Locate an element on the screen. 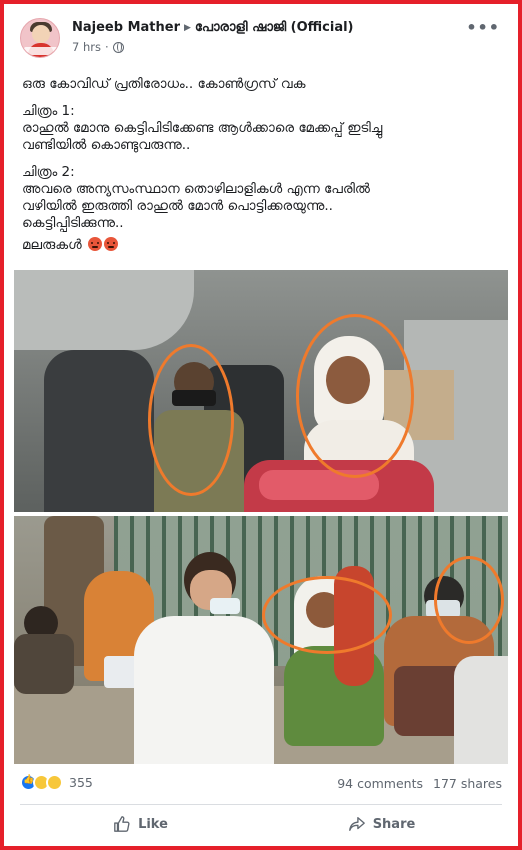 This screenshot has width=522, height=850. wow-reaction-icon is located at coordinates (54, 782).